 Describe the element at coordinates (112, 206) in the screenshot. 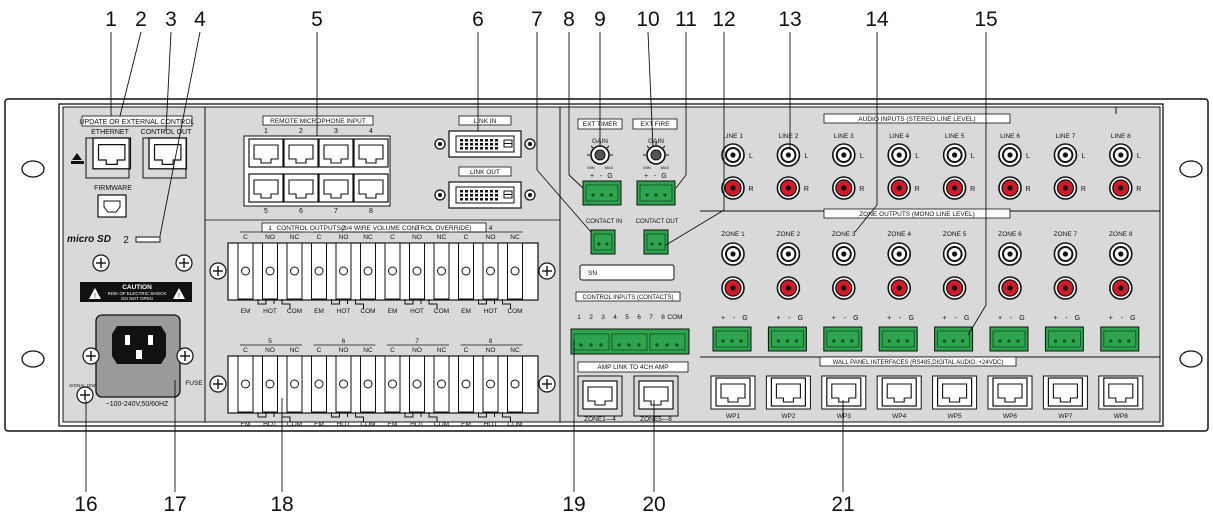

I see `firmware-usb-port` at that location.